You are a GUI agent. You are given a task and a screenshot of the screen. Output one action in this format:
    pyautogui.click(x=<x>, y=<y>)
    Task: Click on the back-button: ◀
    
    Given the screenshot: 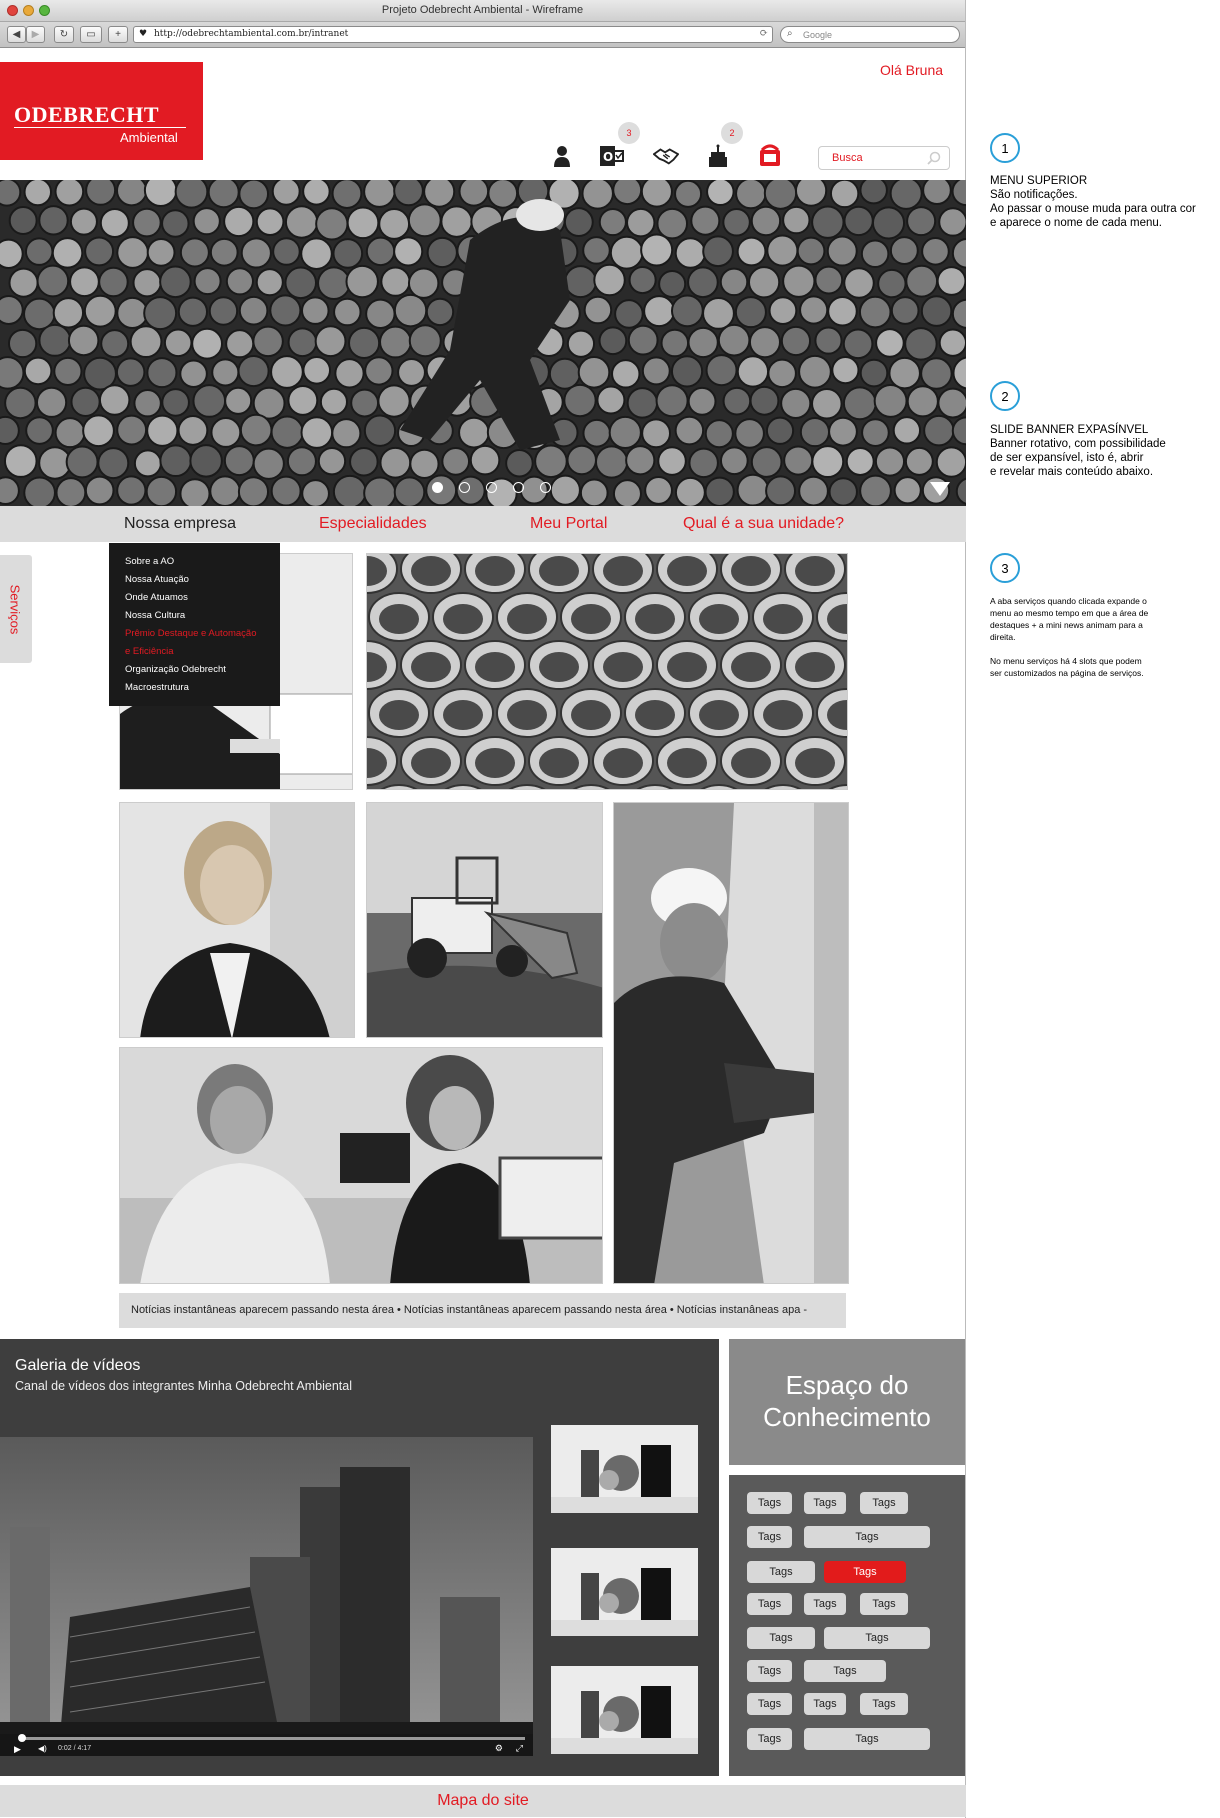 What is the action you would take?
    pyautogui.click(x=16, y=34)
    